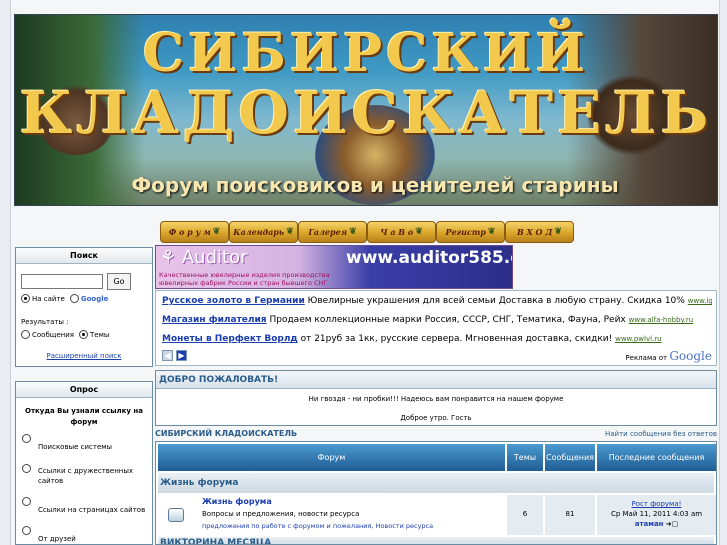  I want to click on poll-option: Ссылки на страницах сайтов, so click(85, 507).